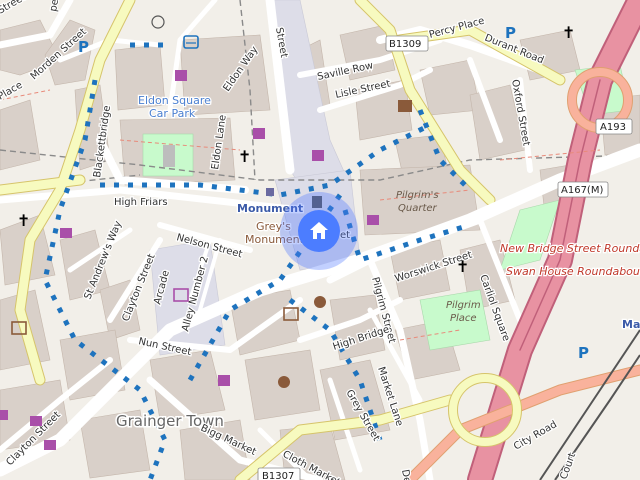 This screenshot has width=640, height=480. Describe the element at coordinates (174, 100) in the screenshot. I see `label-eldon-square: Eldon Square` at that location.